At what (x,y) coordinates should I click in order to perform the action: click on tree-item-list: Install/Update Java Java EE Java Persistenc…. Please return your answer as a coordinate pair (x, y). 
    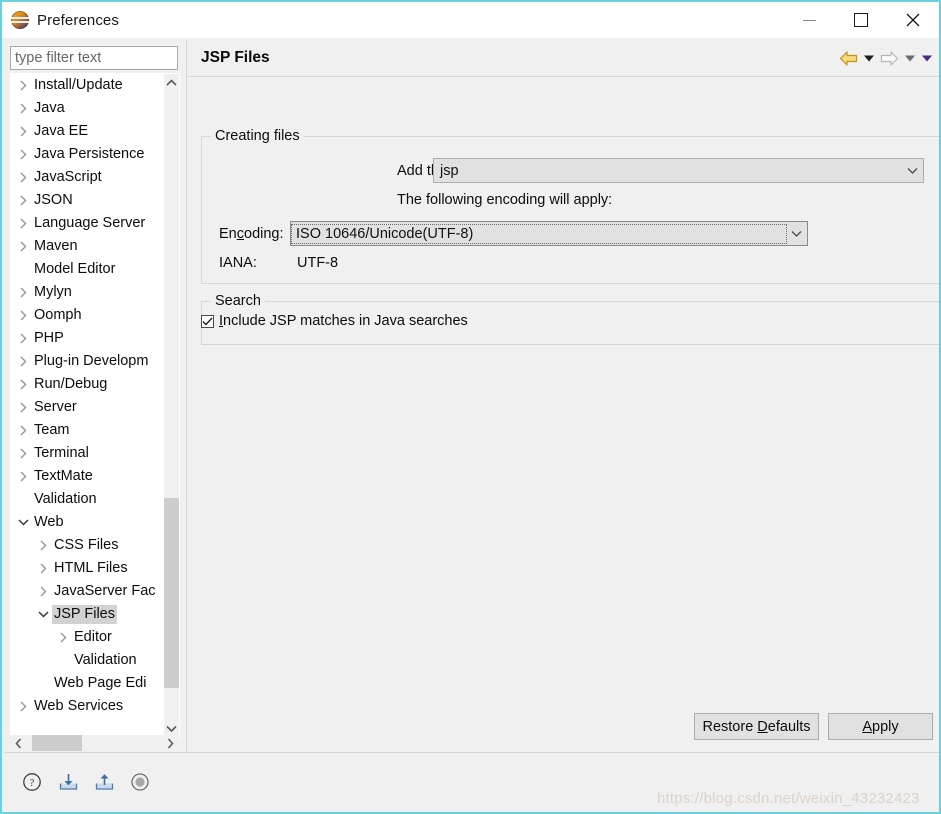
    Looking at the image, I should click on (87, 396).